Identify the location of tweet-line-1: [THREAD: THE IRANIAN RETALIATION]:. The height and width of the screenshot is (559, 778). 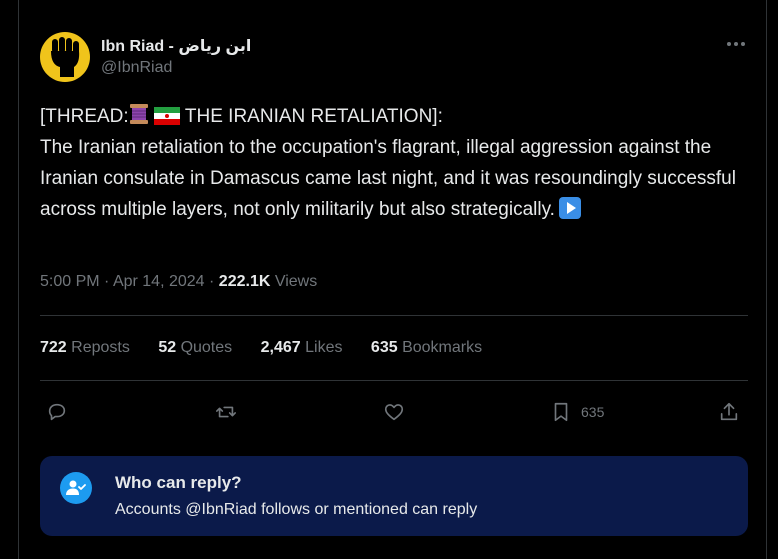
(241, 115).